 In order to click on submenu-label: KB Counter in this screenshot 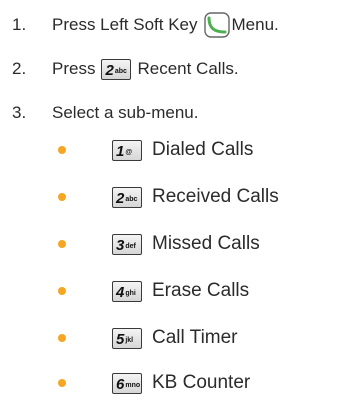, I will do `click(201, 382)`.